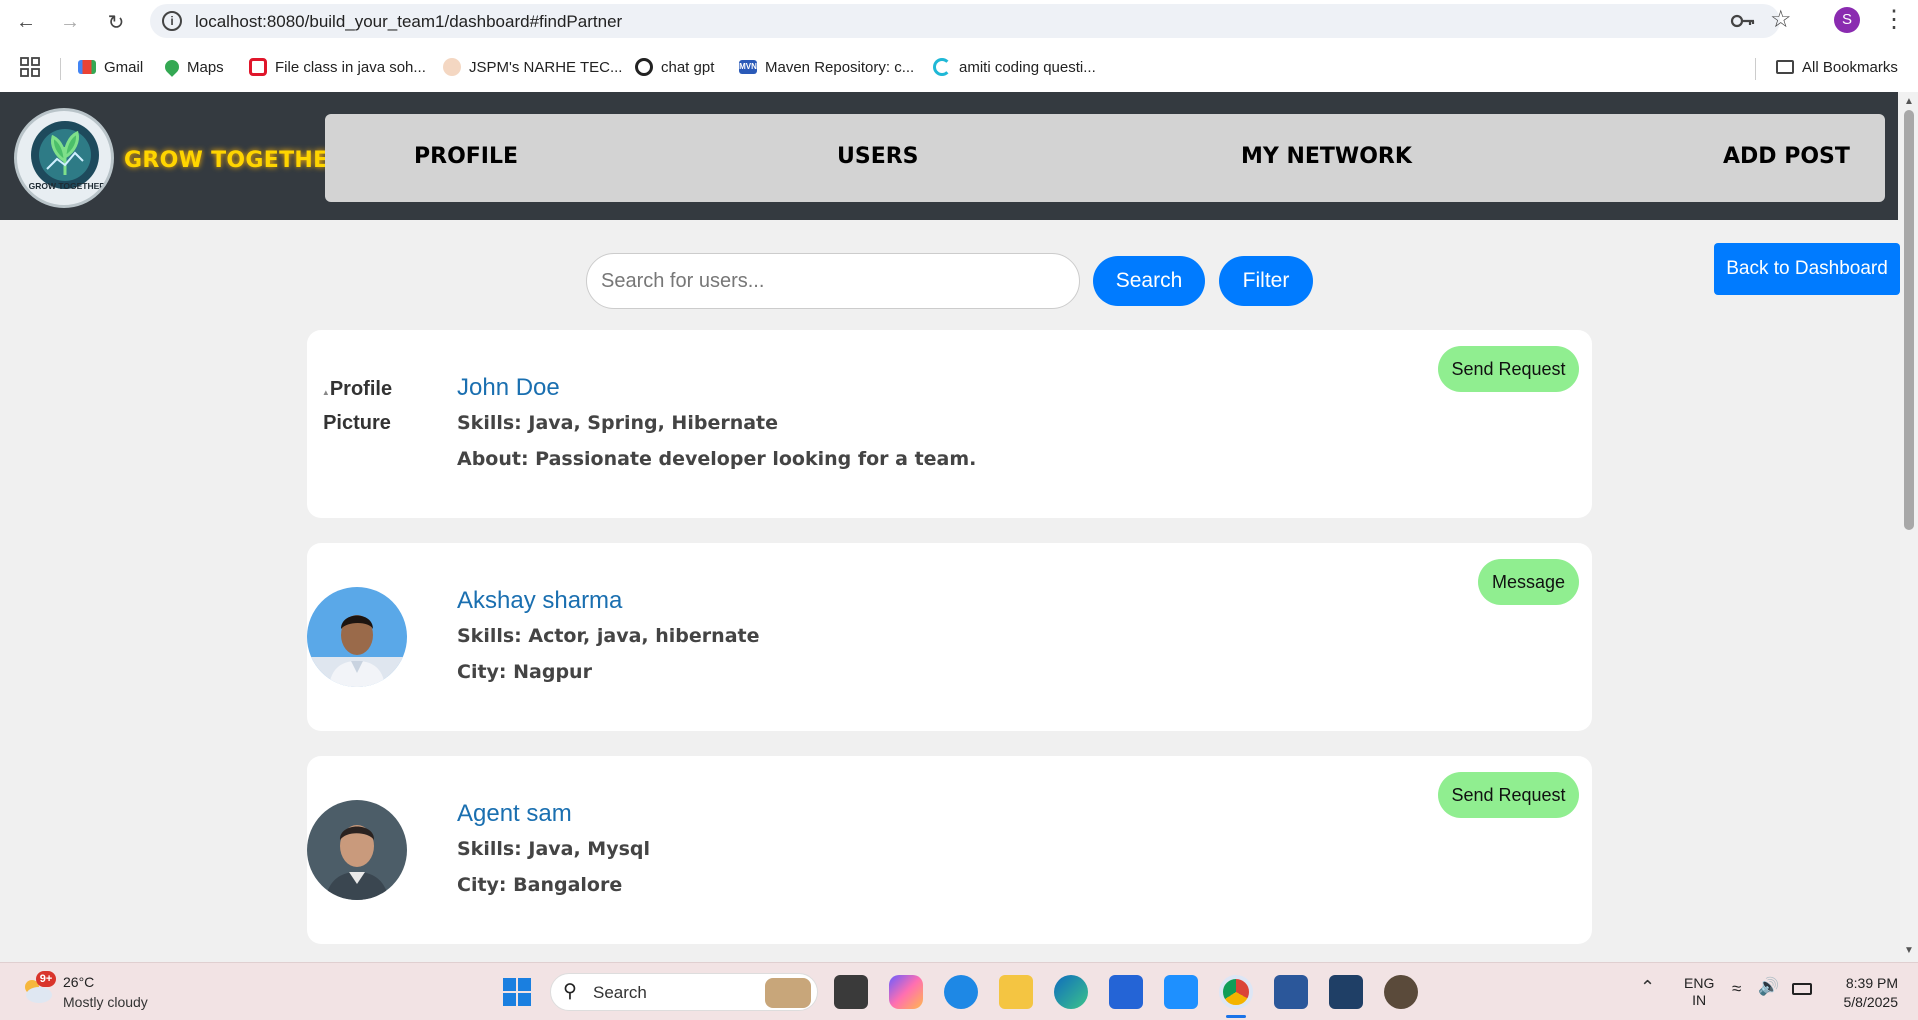  What do you see at coordinates (172, 67) in the screenshot?
I see `maps-pin-icon` at bounding box center [172, 67].